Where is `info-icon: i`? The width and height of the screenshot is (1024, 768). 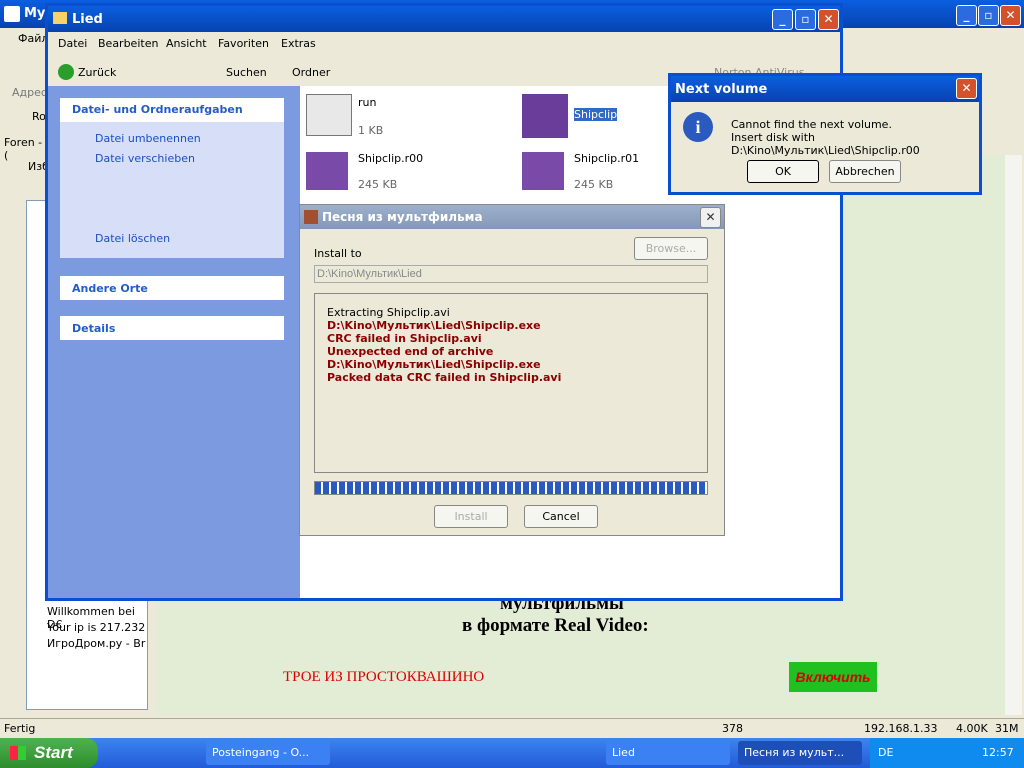
info-icon: i is located at coordinates (698, 127).